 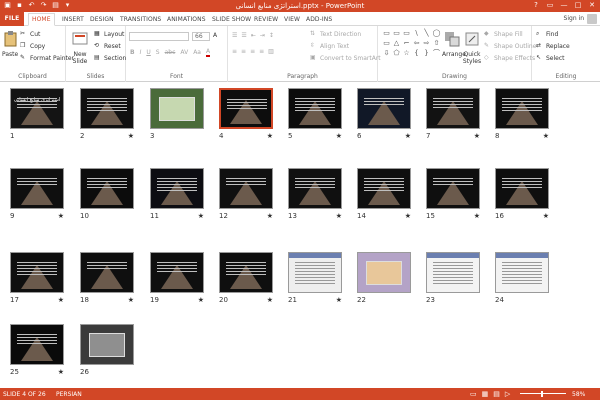 What do you see at coordinates (261, 51) in the screenshot?
I see `justify-icon: ≡` at bounding box center [261, 51].